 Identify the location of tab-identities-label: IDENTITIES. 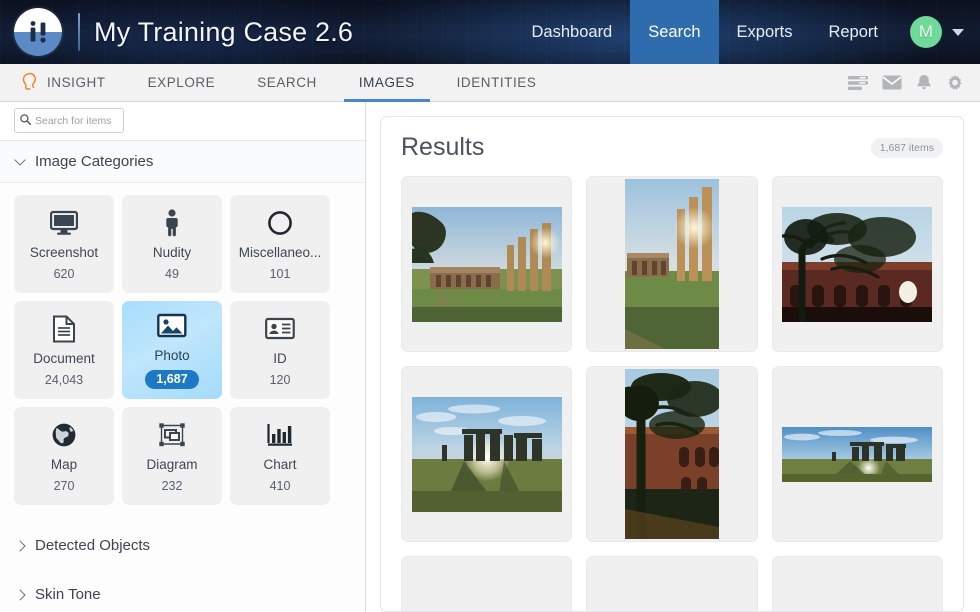
(496, 82).